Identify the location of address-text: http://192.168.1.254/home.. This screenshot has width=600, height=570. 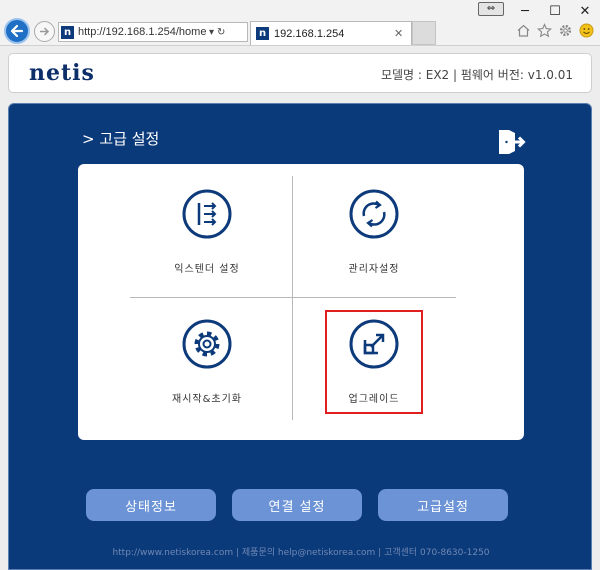
(142, 32).